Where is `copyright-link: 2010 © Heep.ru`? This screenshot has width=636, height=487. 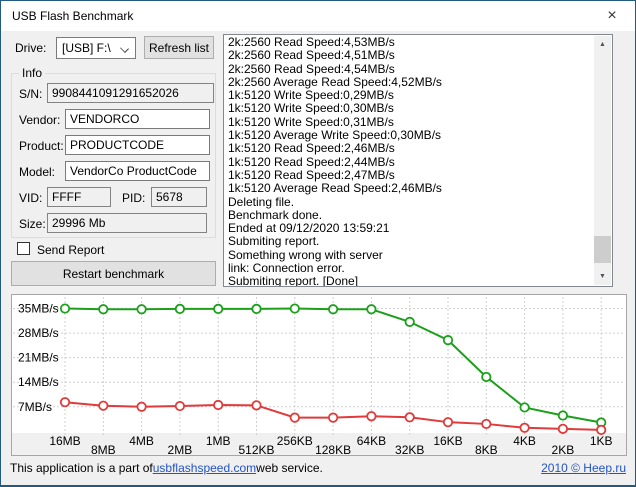 copyright-link: 2010 © Heep.ru is located at coordinates (583, 468).